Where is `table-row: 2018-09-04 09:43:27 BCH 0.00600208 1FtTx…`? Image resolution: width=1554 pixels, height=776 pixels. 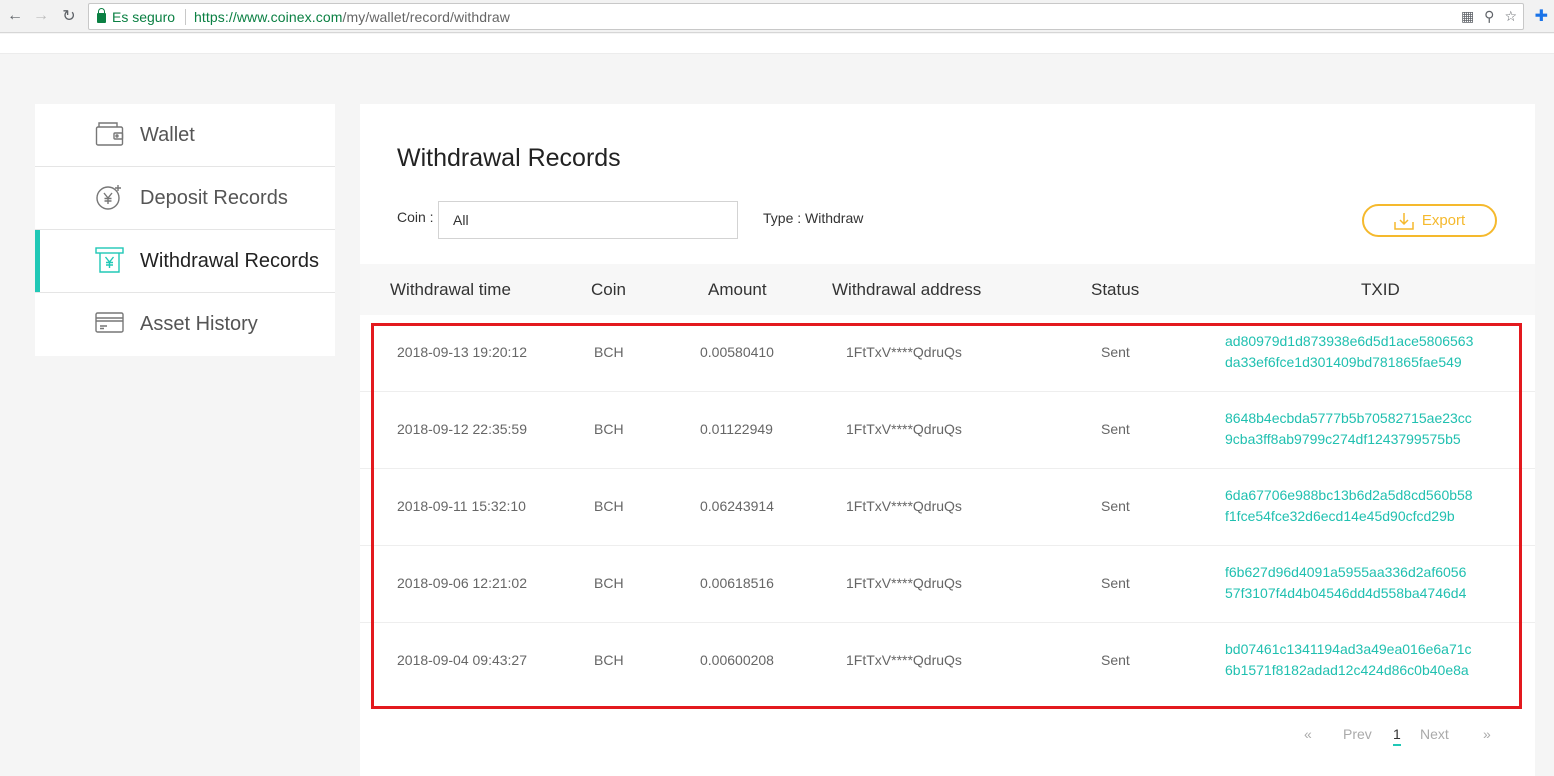 table-row: 2018-09-04 09:43:27 BCH 0.00600208 1FtTx… is located at coordinates (947, 661).